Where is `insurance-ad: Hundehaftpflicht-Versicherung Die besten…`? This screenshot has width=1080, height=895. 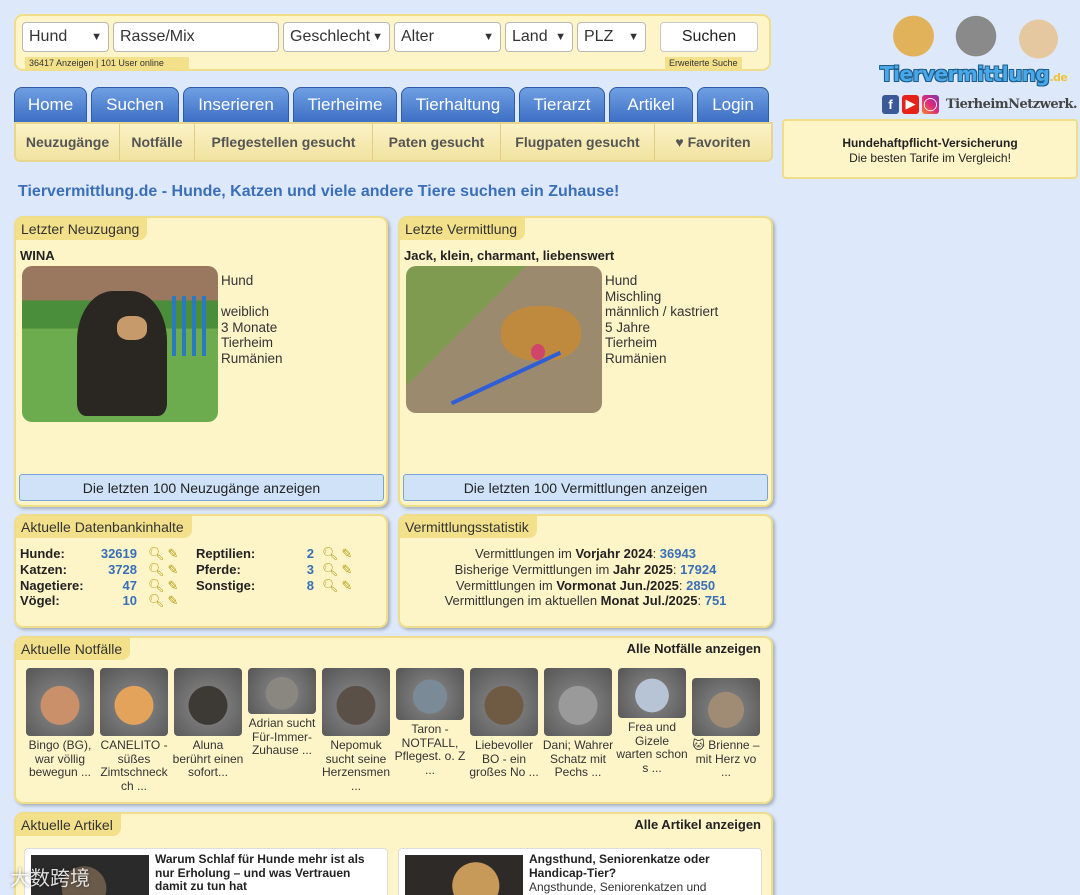
insurance-ad: Hundehaftpflicht-Versicherung Die besten… is located at coordinates (930, 149).